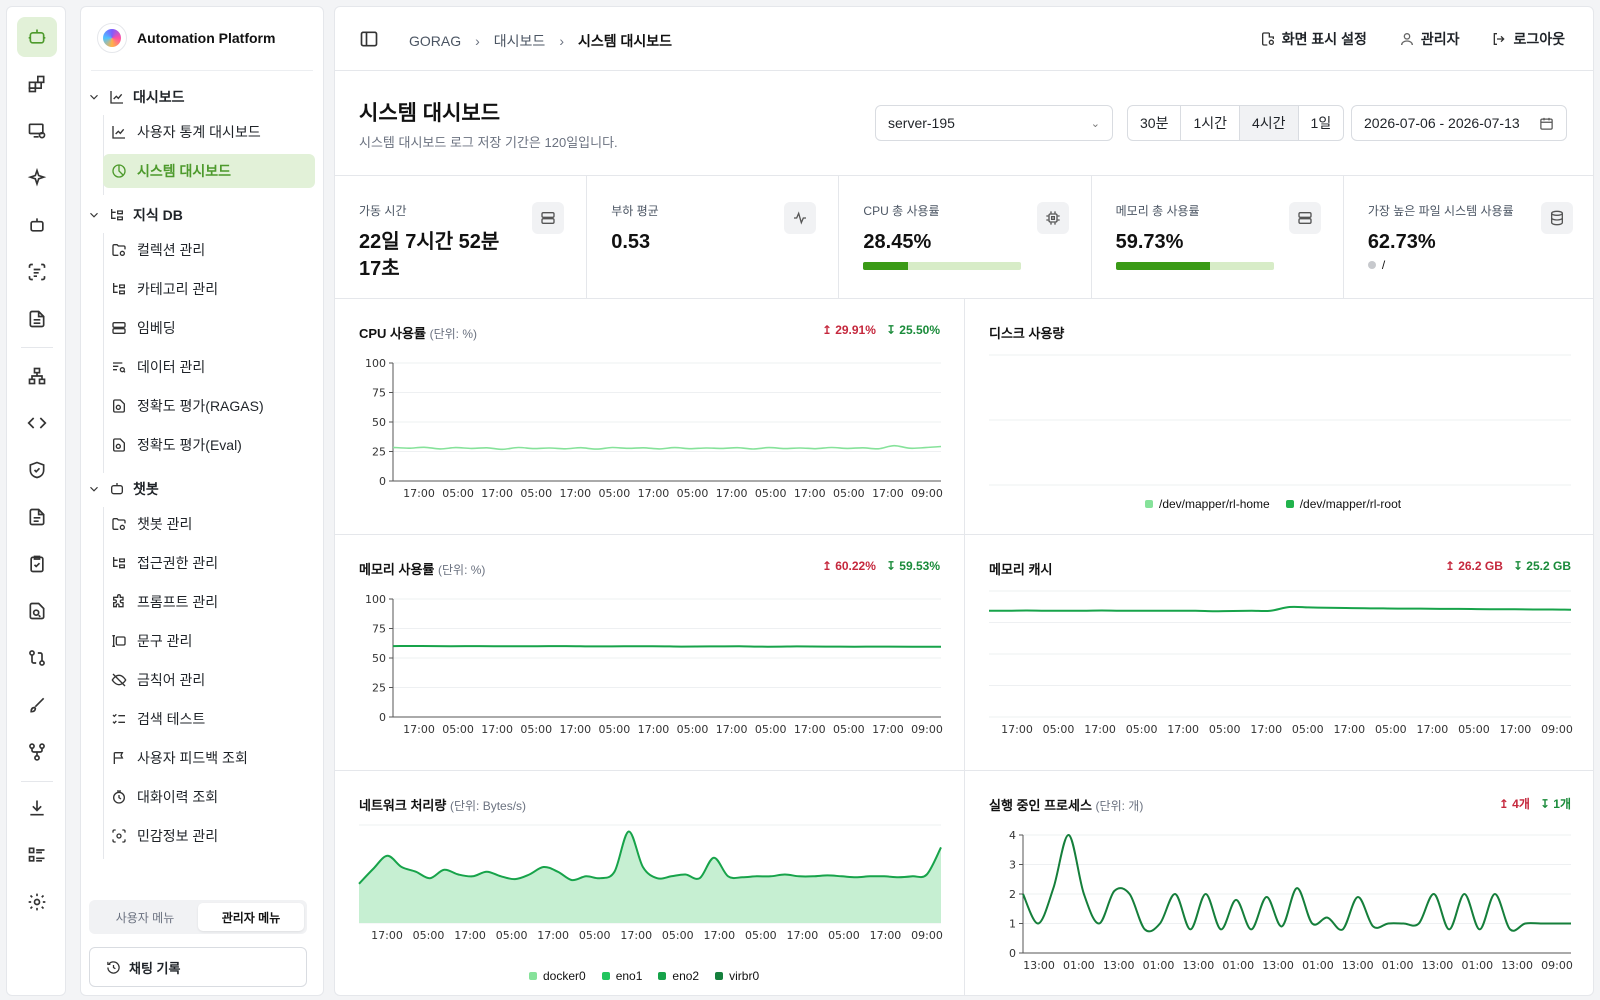 This screenshot has width=1600, height=1000. Describe the element at coordinates (621, 976) in the screenshot. I see `legend-item: eno1` at that location.